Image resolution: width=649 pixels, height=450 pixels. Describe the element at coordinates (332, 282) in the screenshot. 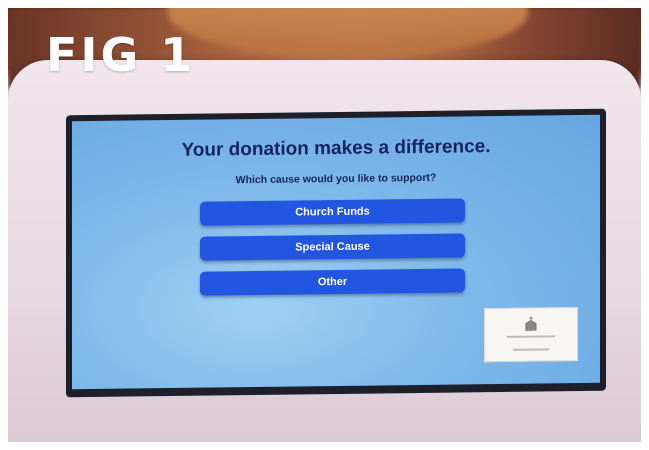

I see `other-button: Other` at that location.